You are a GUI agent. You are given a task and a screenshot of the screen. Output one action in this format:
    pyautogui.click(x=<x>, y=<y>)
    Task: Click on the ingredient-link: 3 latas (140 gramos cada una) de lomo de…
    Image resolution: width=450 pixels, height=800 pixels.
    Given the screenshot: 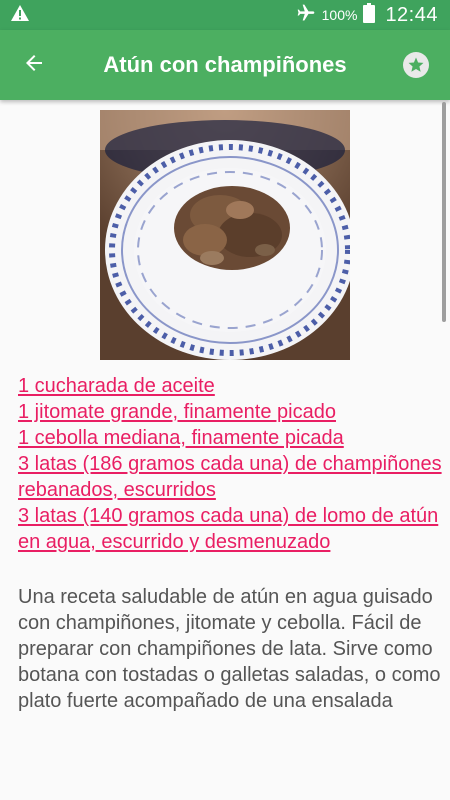 What is the action you would take?
    pyautogui.click(x=230, y=529)
    